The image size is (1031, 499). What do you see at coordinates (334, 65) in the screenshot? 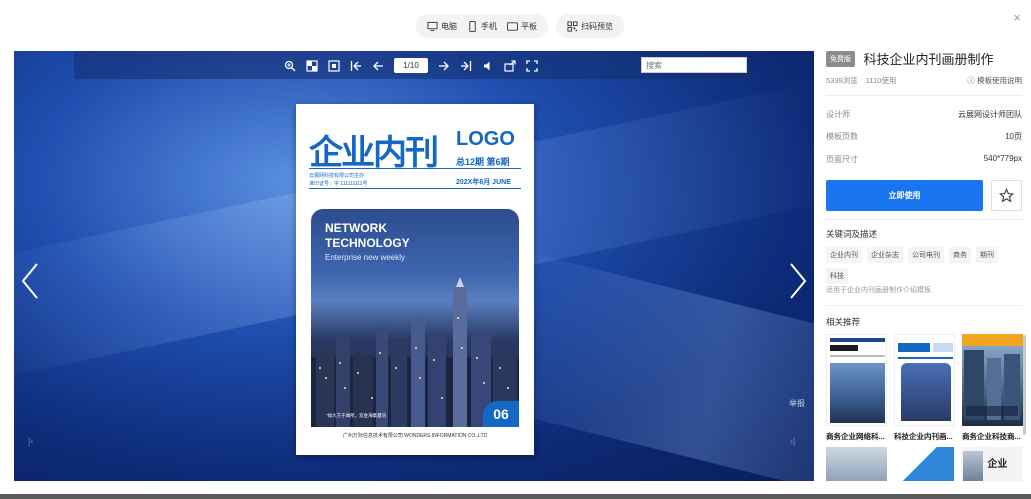
I see `fit-page-icon` at bounding box center [334, 65].